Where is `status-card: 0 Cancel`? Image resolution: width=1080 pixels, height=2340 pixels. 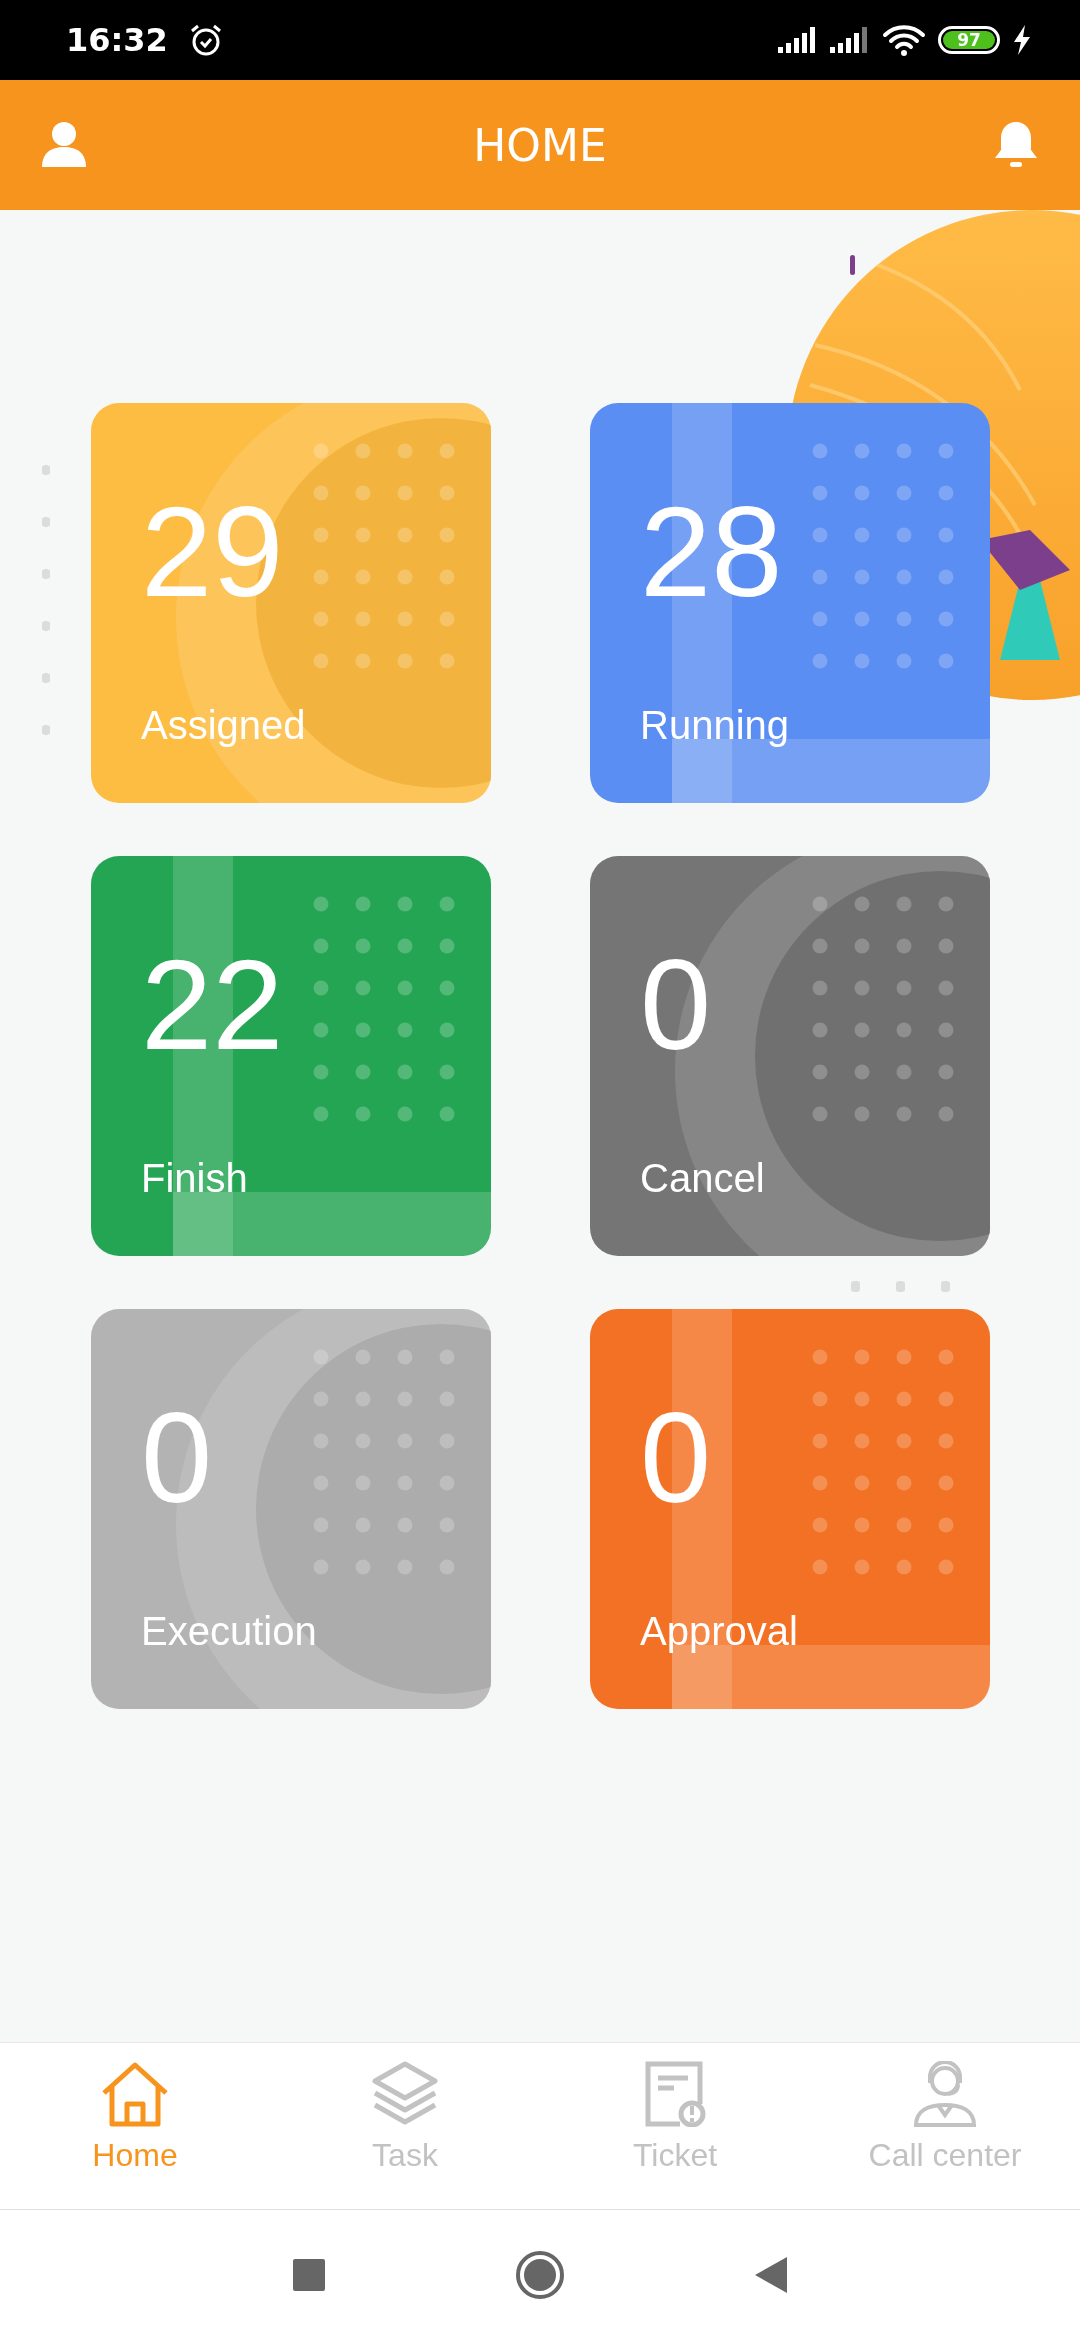 status-card: 0 Cancel is located at coordinates (790, 1056).